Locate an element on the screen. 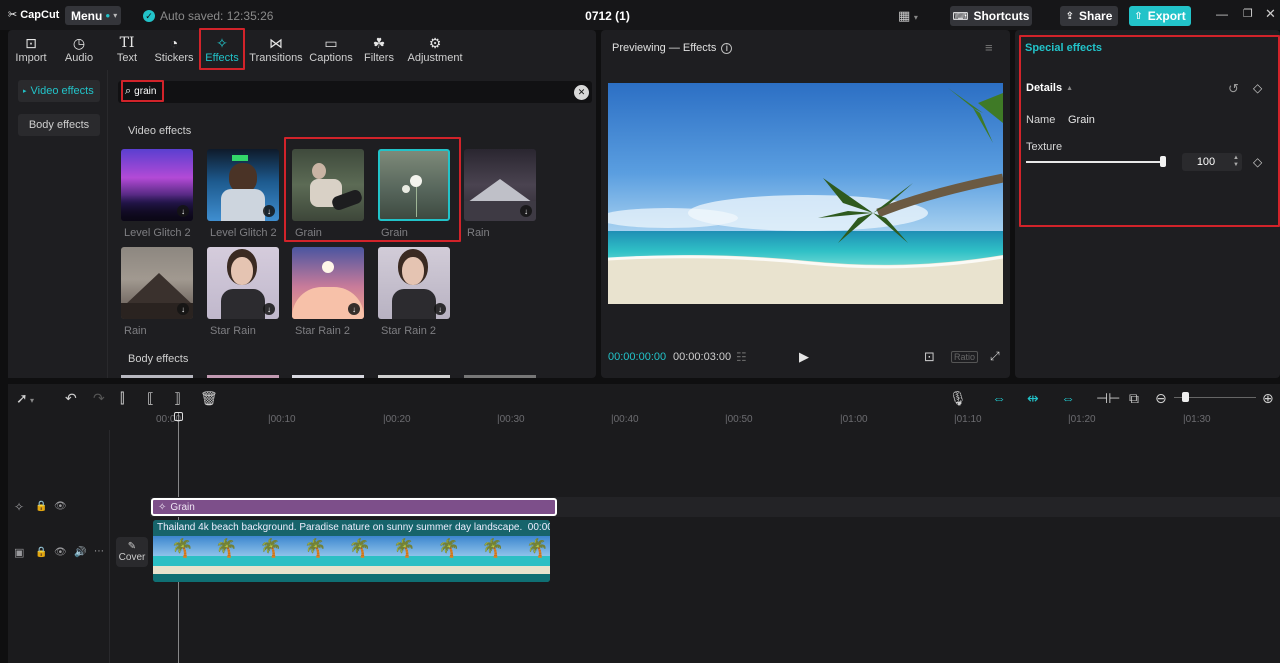 This screenshot has height=663, width=1280. fullscreen-icon: ⤢ is located at coordinates (995, 356).